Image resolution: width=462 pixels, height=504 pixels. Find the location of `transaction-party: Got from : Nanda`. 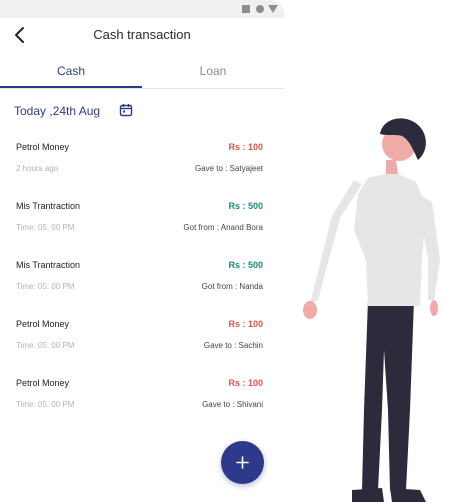

transaction-party: Got from : Nanda is located at coordinates (232, 286).